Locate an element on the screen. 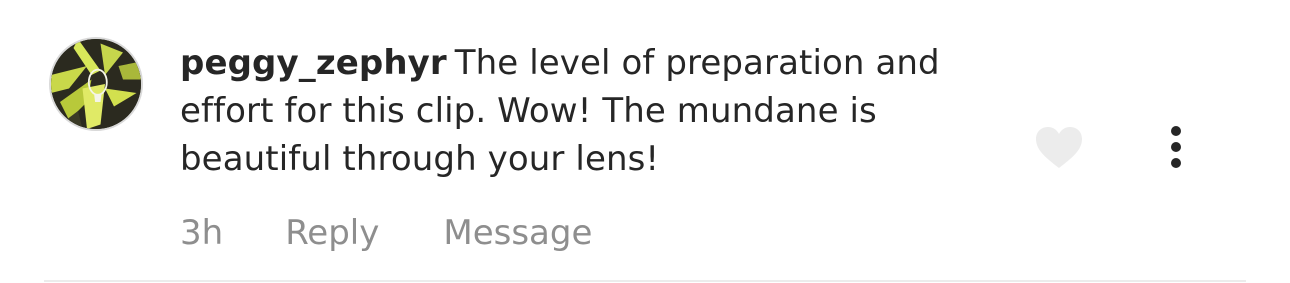 Image resolution: width=1290 pixels, height=283 pixels. heart-icon is located at coordinates (1059, 148).